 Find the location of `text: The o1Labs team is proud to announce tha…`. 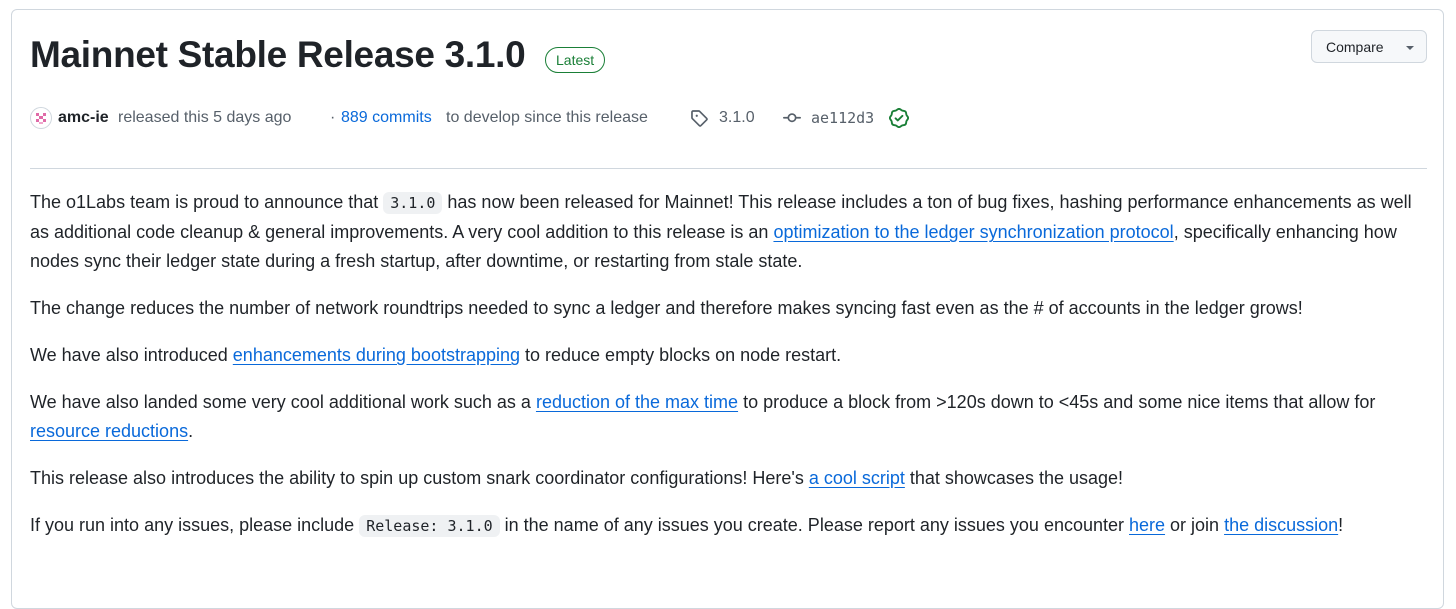

text: The o1Labs team is proud to announce tha… is located at coordinates (207, 202).